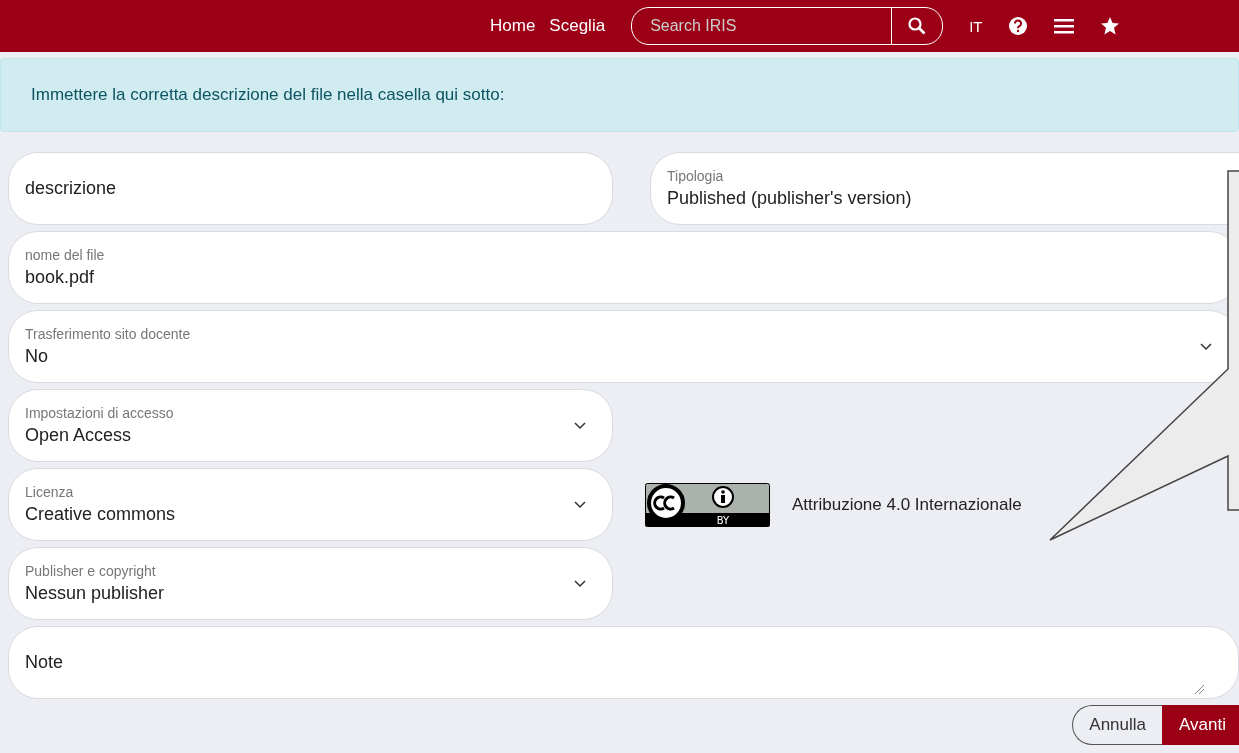  I want to click on search-icon, so click(917, 26).